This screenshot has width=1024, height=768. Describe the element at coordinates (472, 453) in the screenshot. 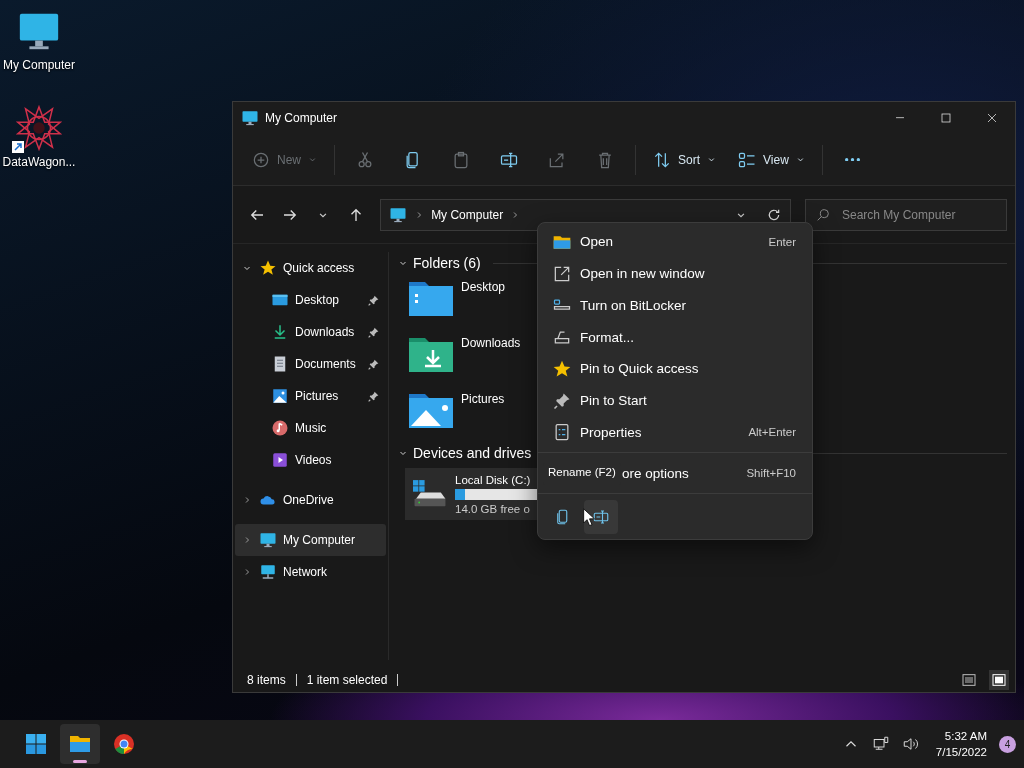

I see `section-heading: Devices and drives` at that location.